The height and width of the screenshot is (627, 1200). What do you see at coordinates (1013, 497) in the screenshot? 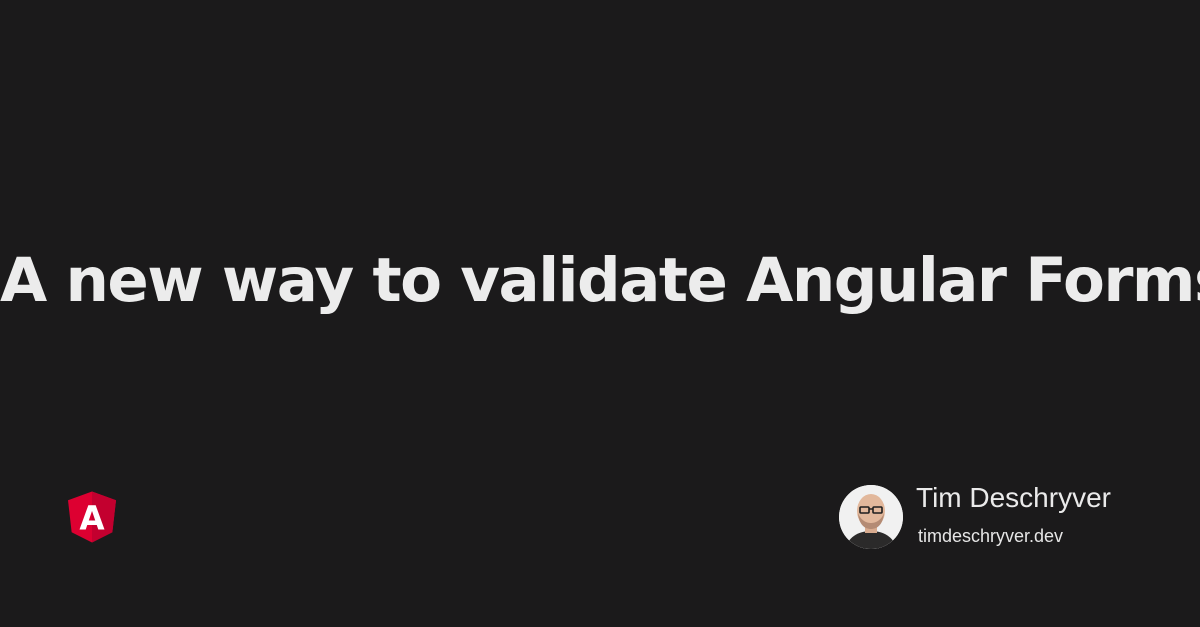
I see `author-name: Tim Deschryver` at bounding box center [1013, 497].